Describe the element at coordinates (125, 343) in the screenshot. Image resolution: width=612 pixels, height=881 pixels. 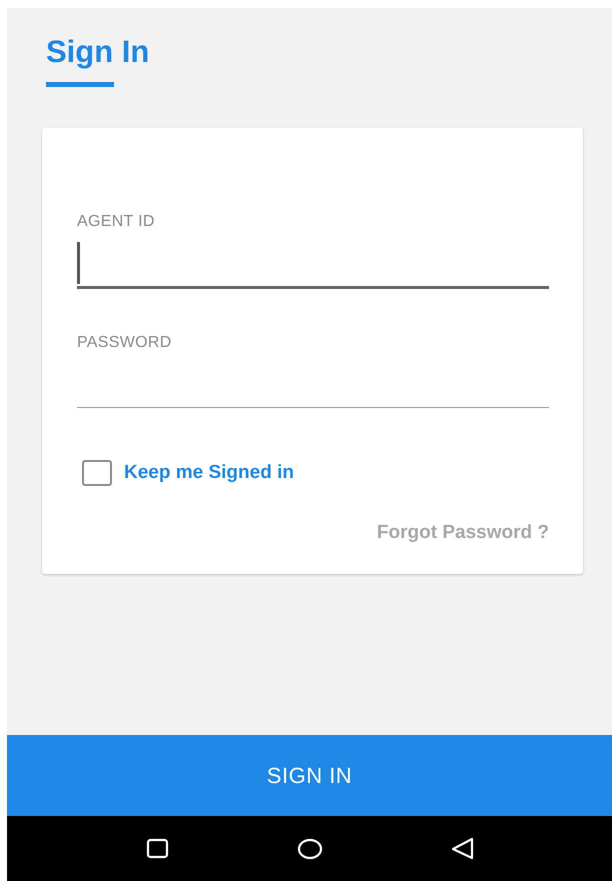
I see `field-label: PASSWORD` at that location.